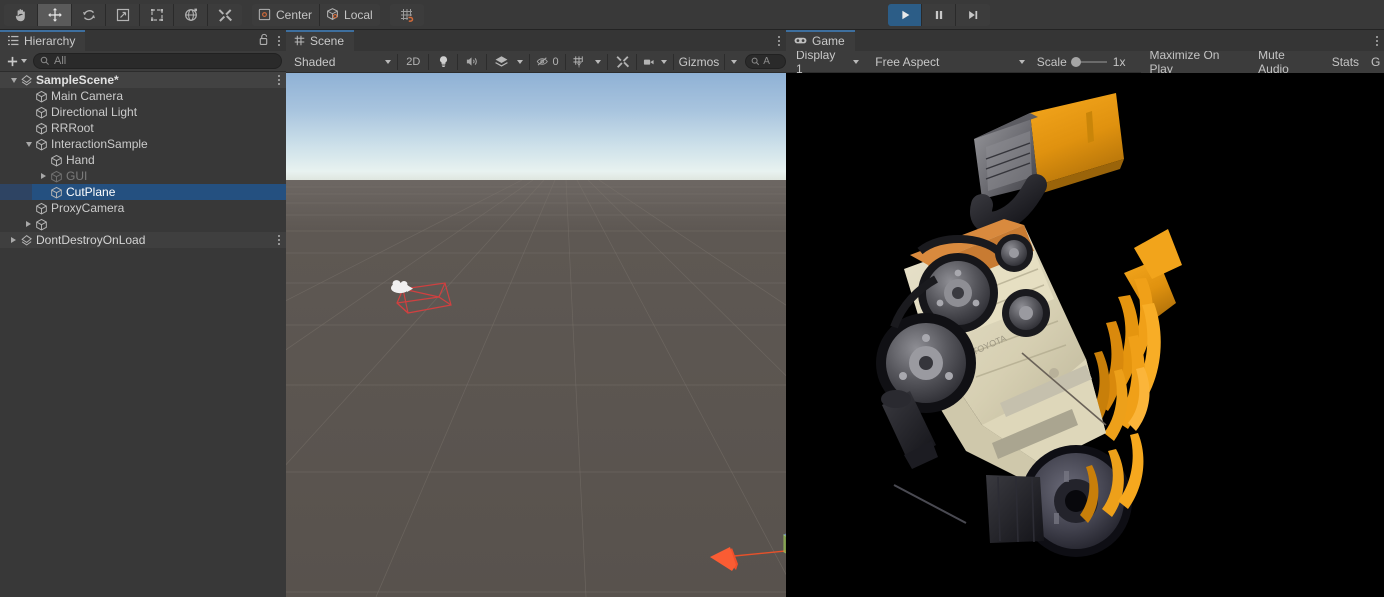 The width and height of the screenshot is (1384, 597). Describe the element at coordinates (143, 208) in the screenshot. I see `hierarchy-item-proxycamera: ProxyCamera` at that location.